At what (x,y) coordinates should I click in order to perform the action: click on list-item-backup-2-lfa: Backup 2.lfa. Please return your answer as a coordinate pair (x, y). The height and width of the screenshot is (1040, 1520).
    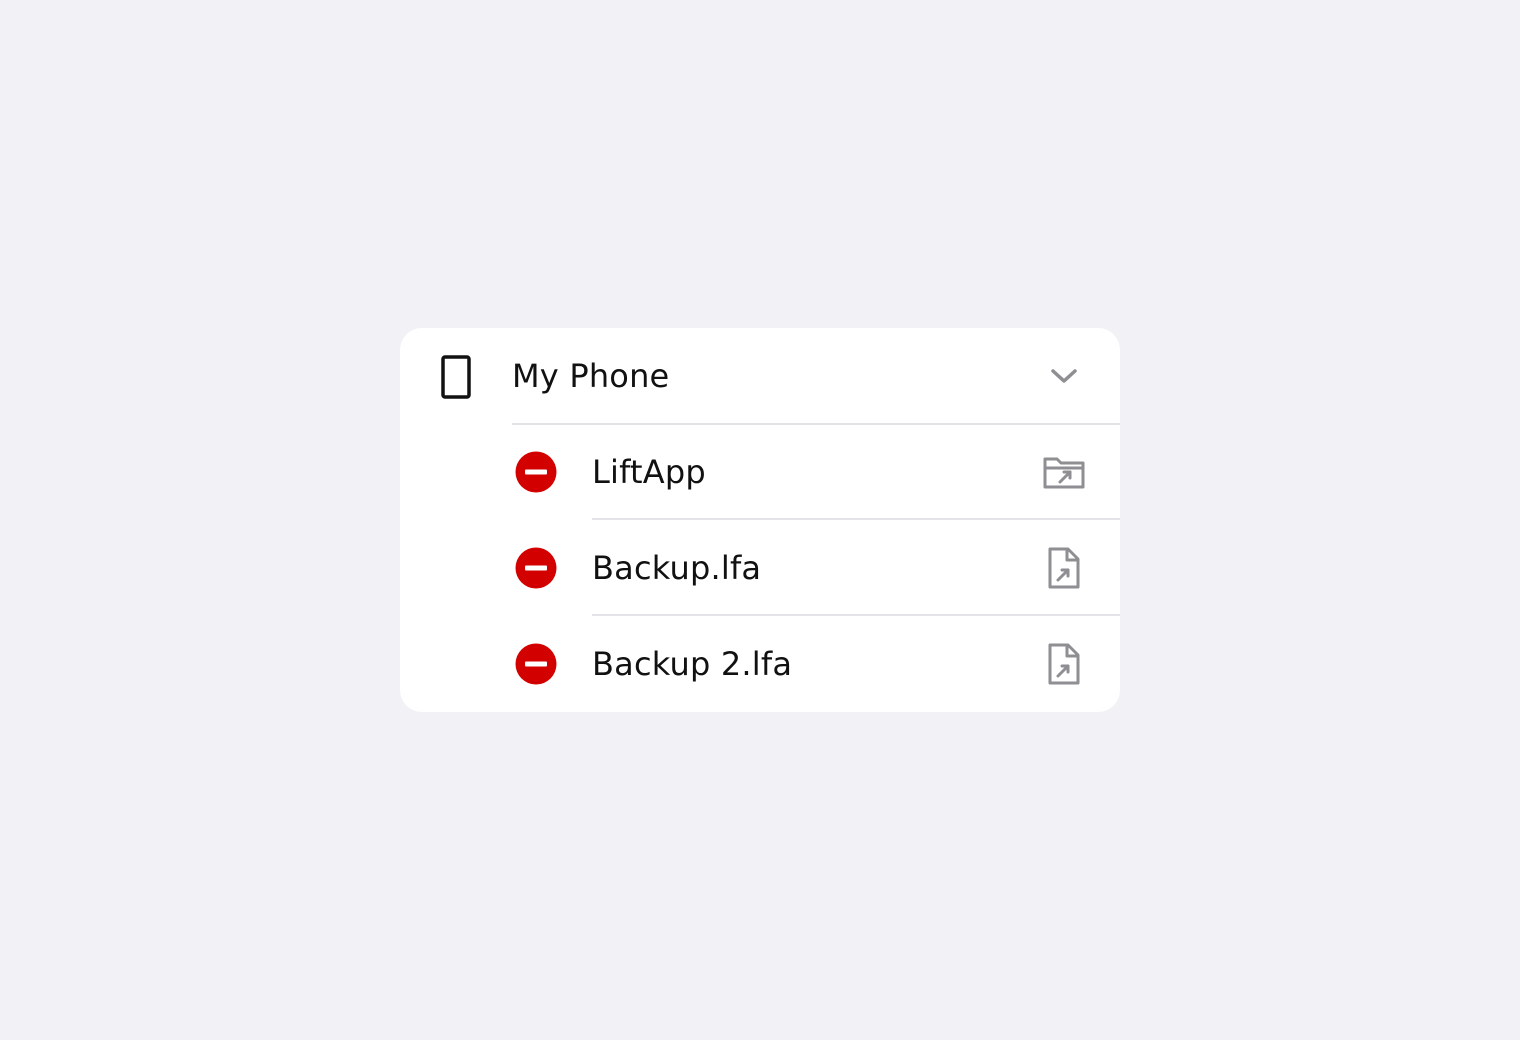
    Looking at the image, I should click on (760, 664).